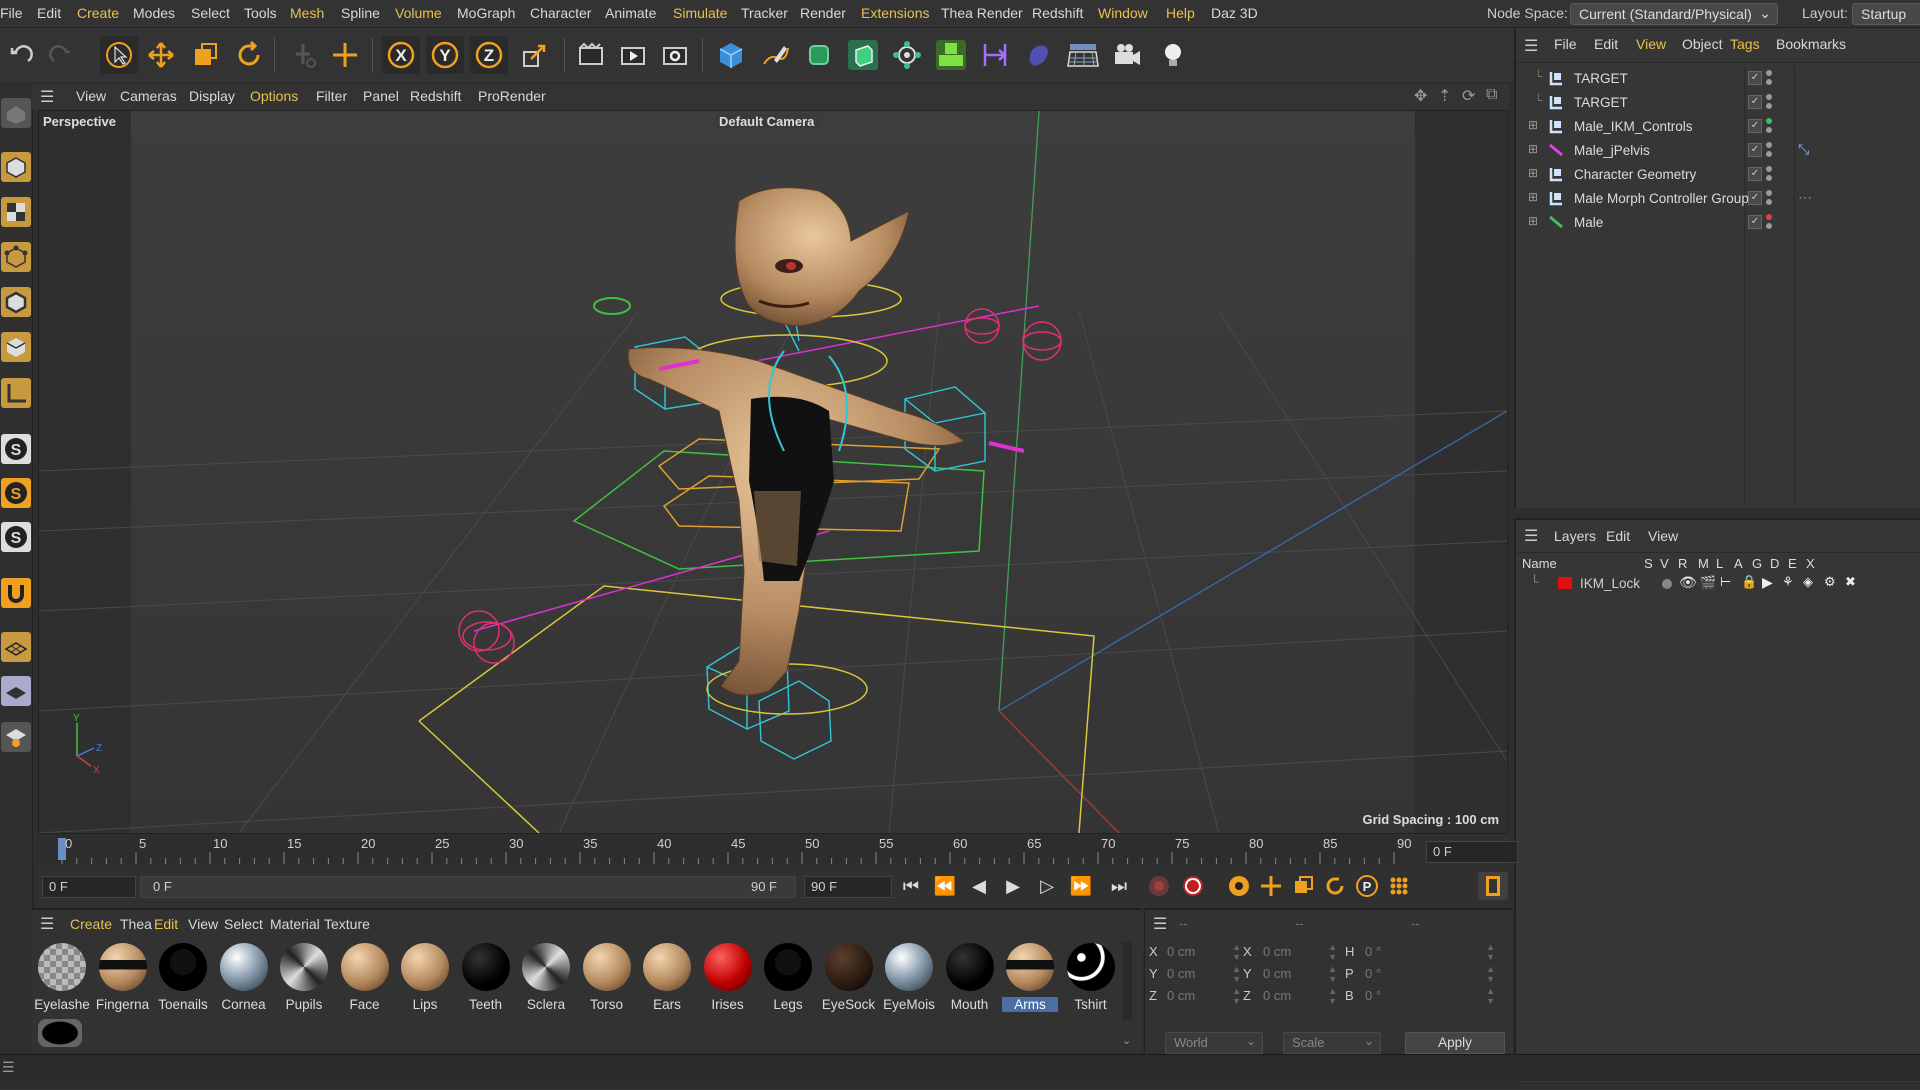 The height and width of the screenshot is (1090, 1920). What do you see at coordinates (244, 977) in the screenshot?
I see `material-swatch: Cornea` at bounding box center [244, 977].